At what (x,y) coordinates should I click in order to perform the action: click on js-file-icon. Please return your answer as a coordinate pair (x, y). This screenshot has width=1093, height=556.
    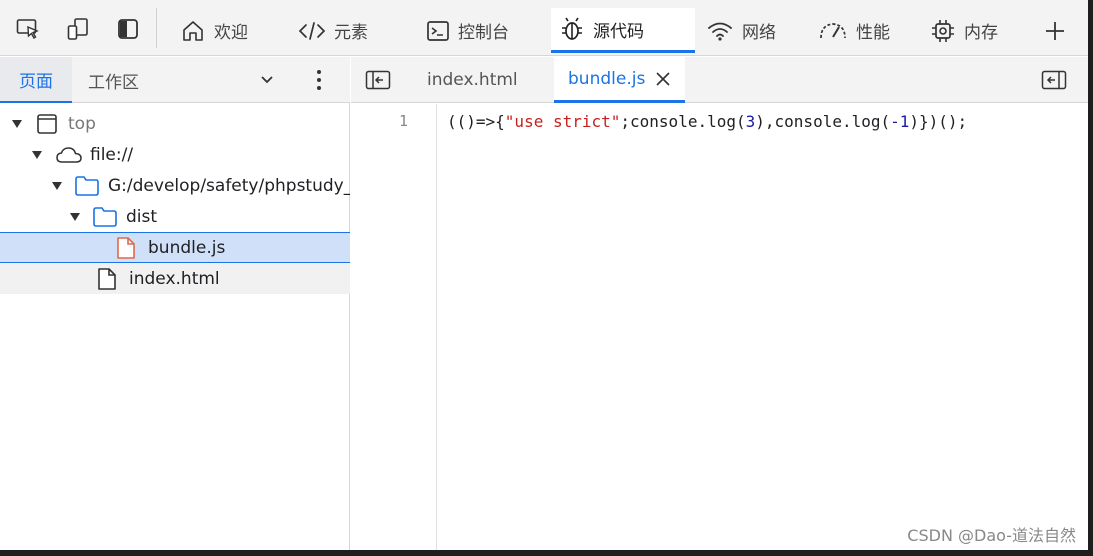
    Looking at the image, I should click on (126, 248).